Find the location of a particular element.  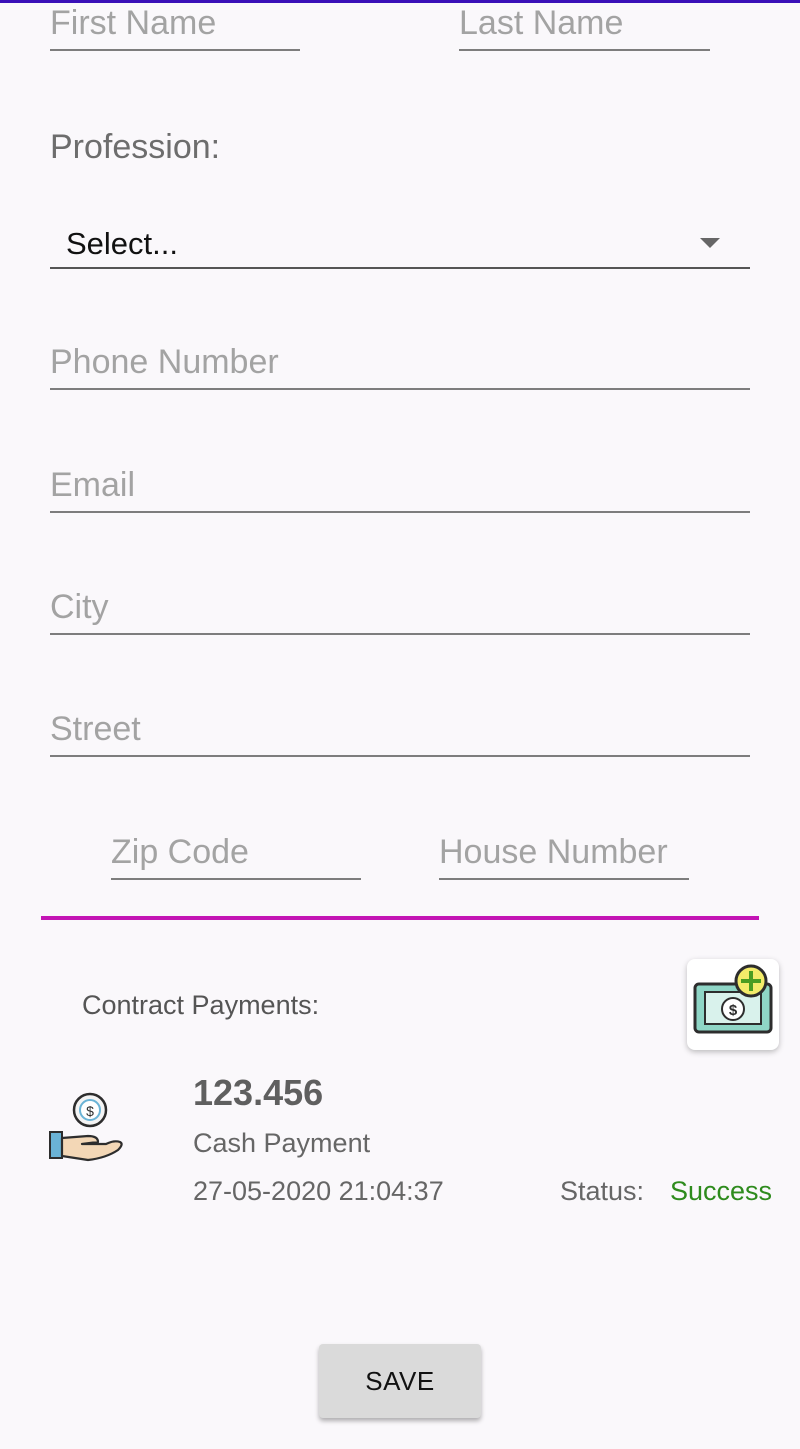

zip-code-field is located at coordinates (236, 855).